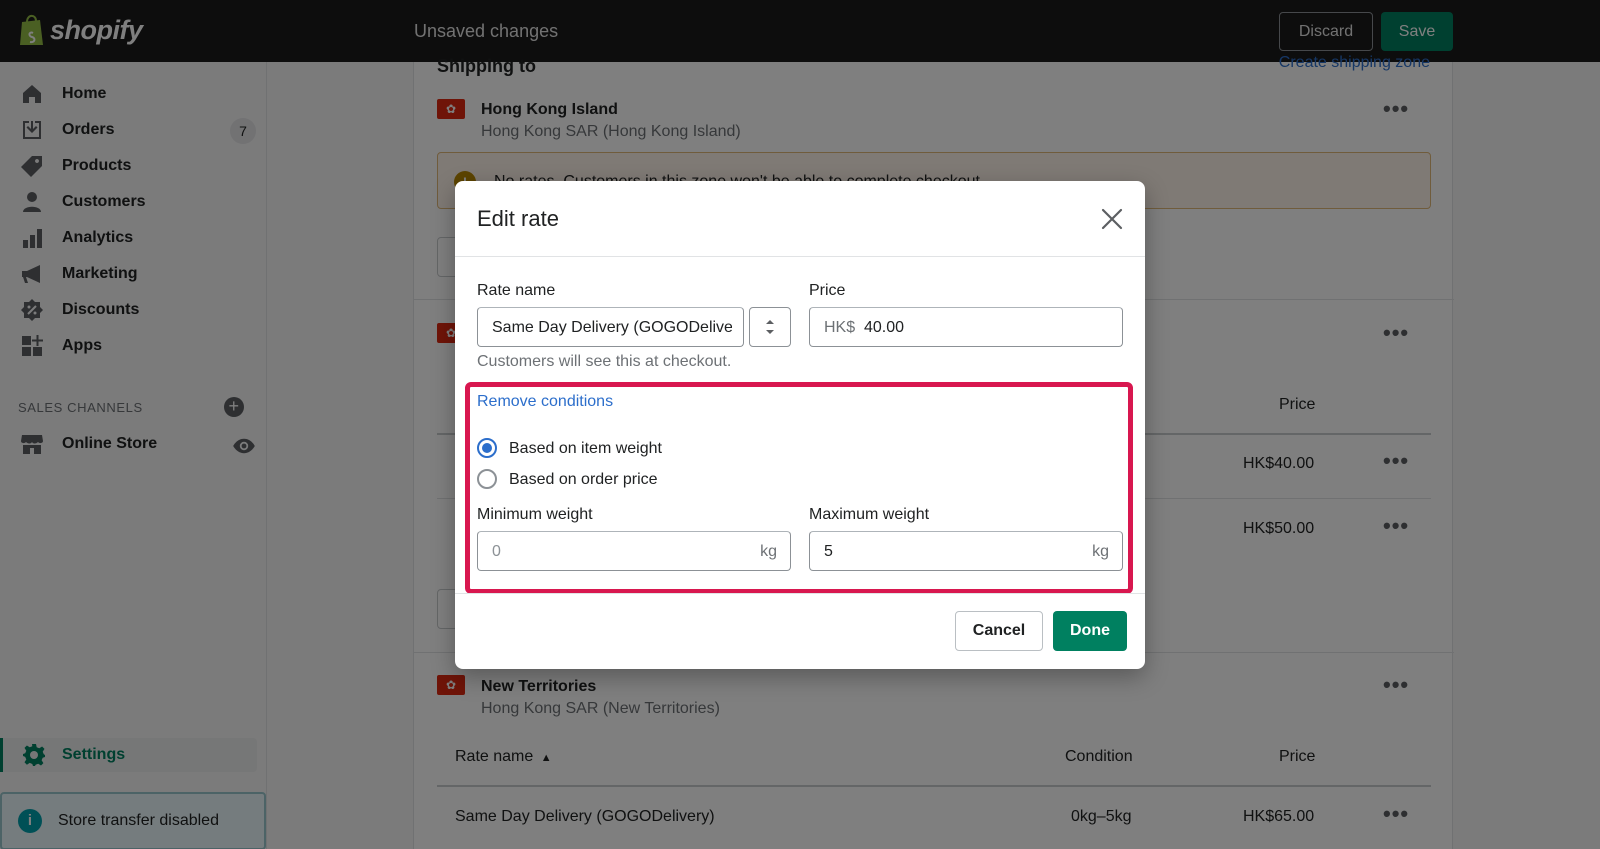 This screenshot has height=849, width=1600. Describe the element at coordinates (583, 480) in the screenshot. I see `radio-order-price-label: Based on order price` at that location.